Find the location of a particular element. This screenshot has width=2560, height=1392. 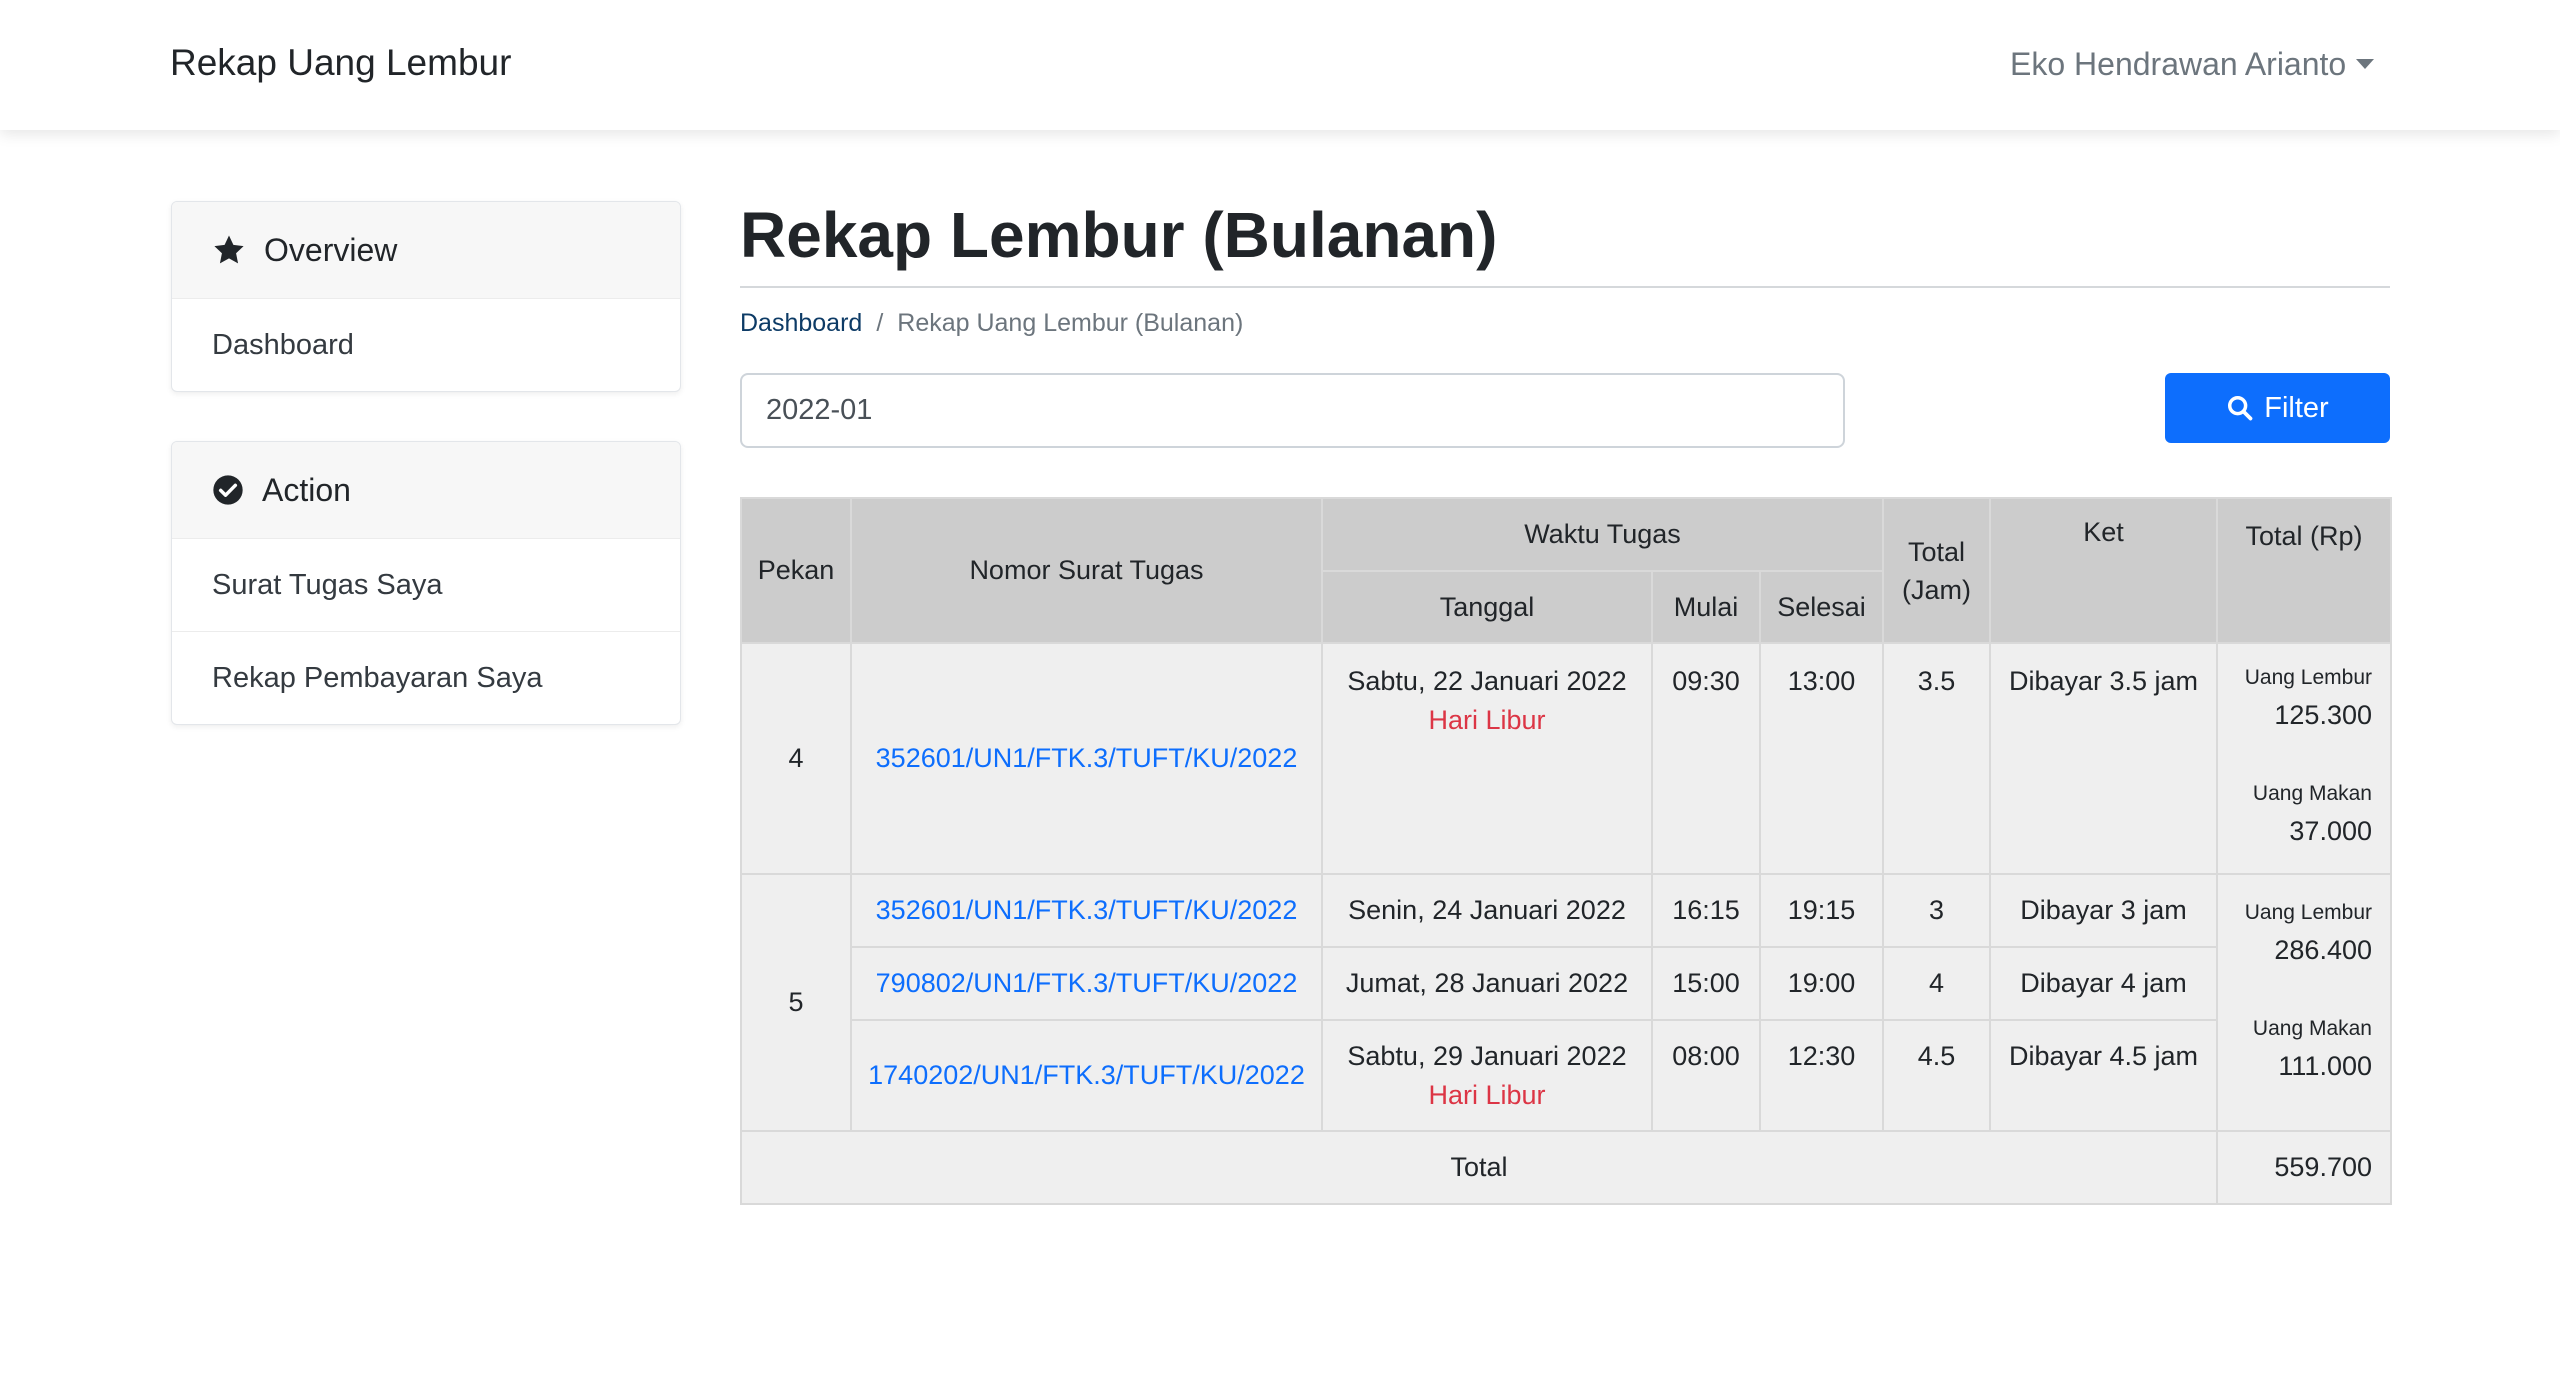

user-name: Eko Hendrawan Arianto is located at coordinates (2178, 64).